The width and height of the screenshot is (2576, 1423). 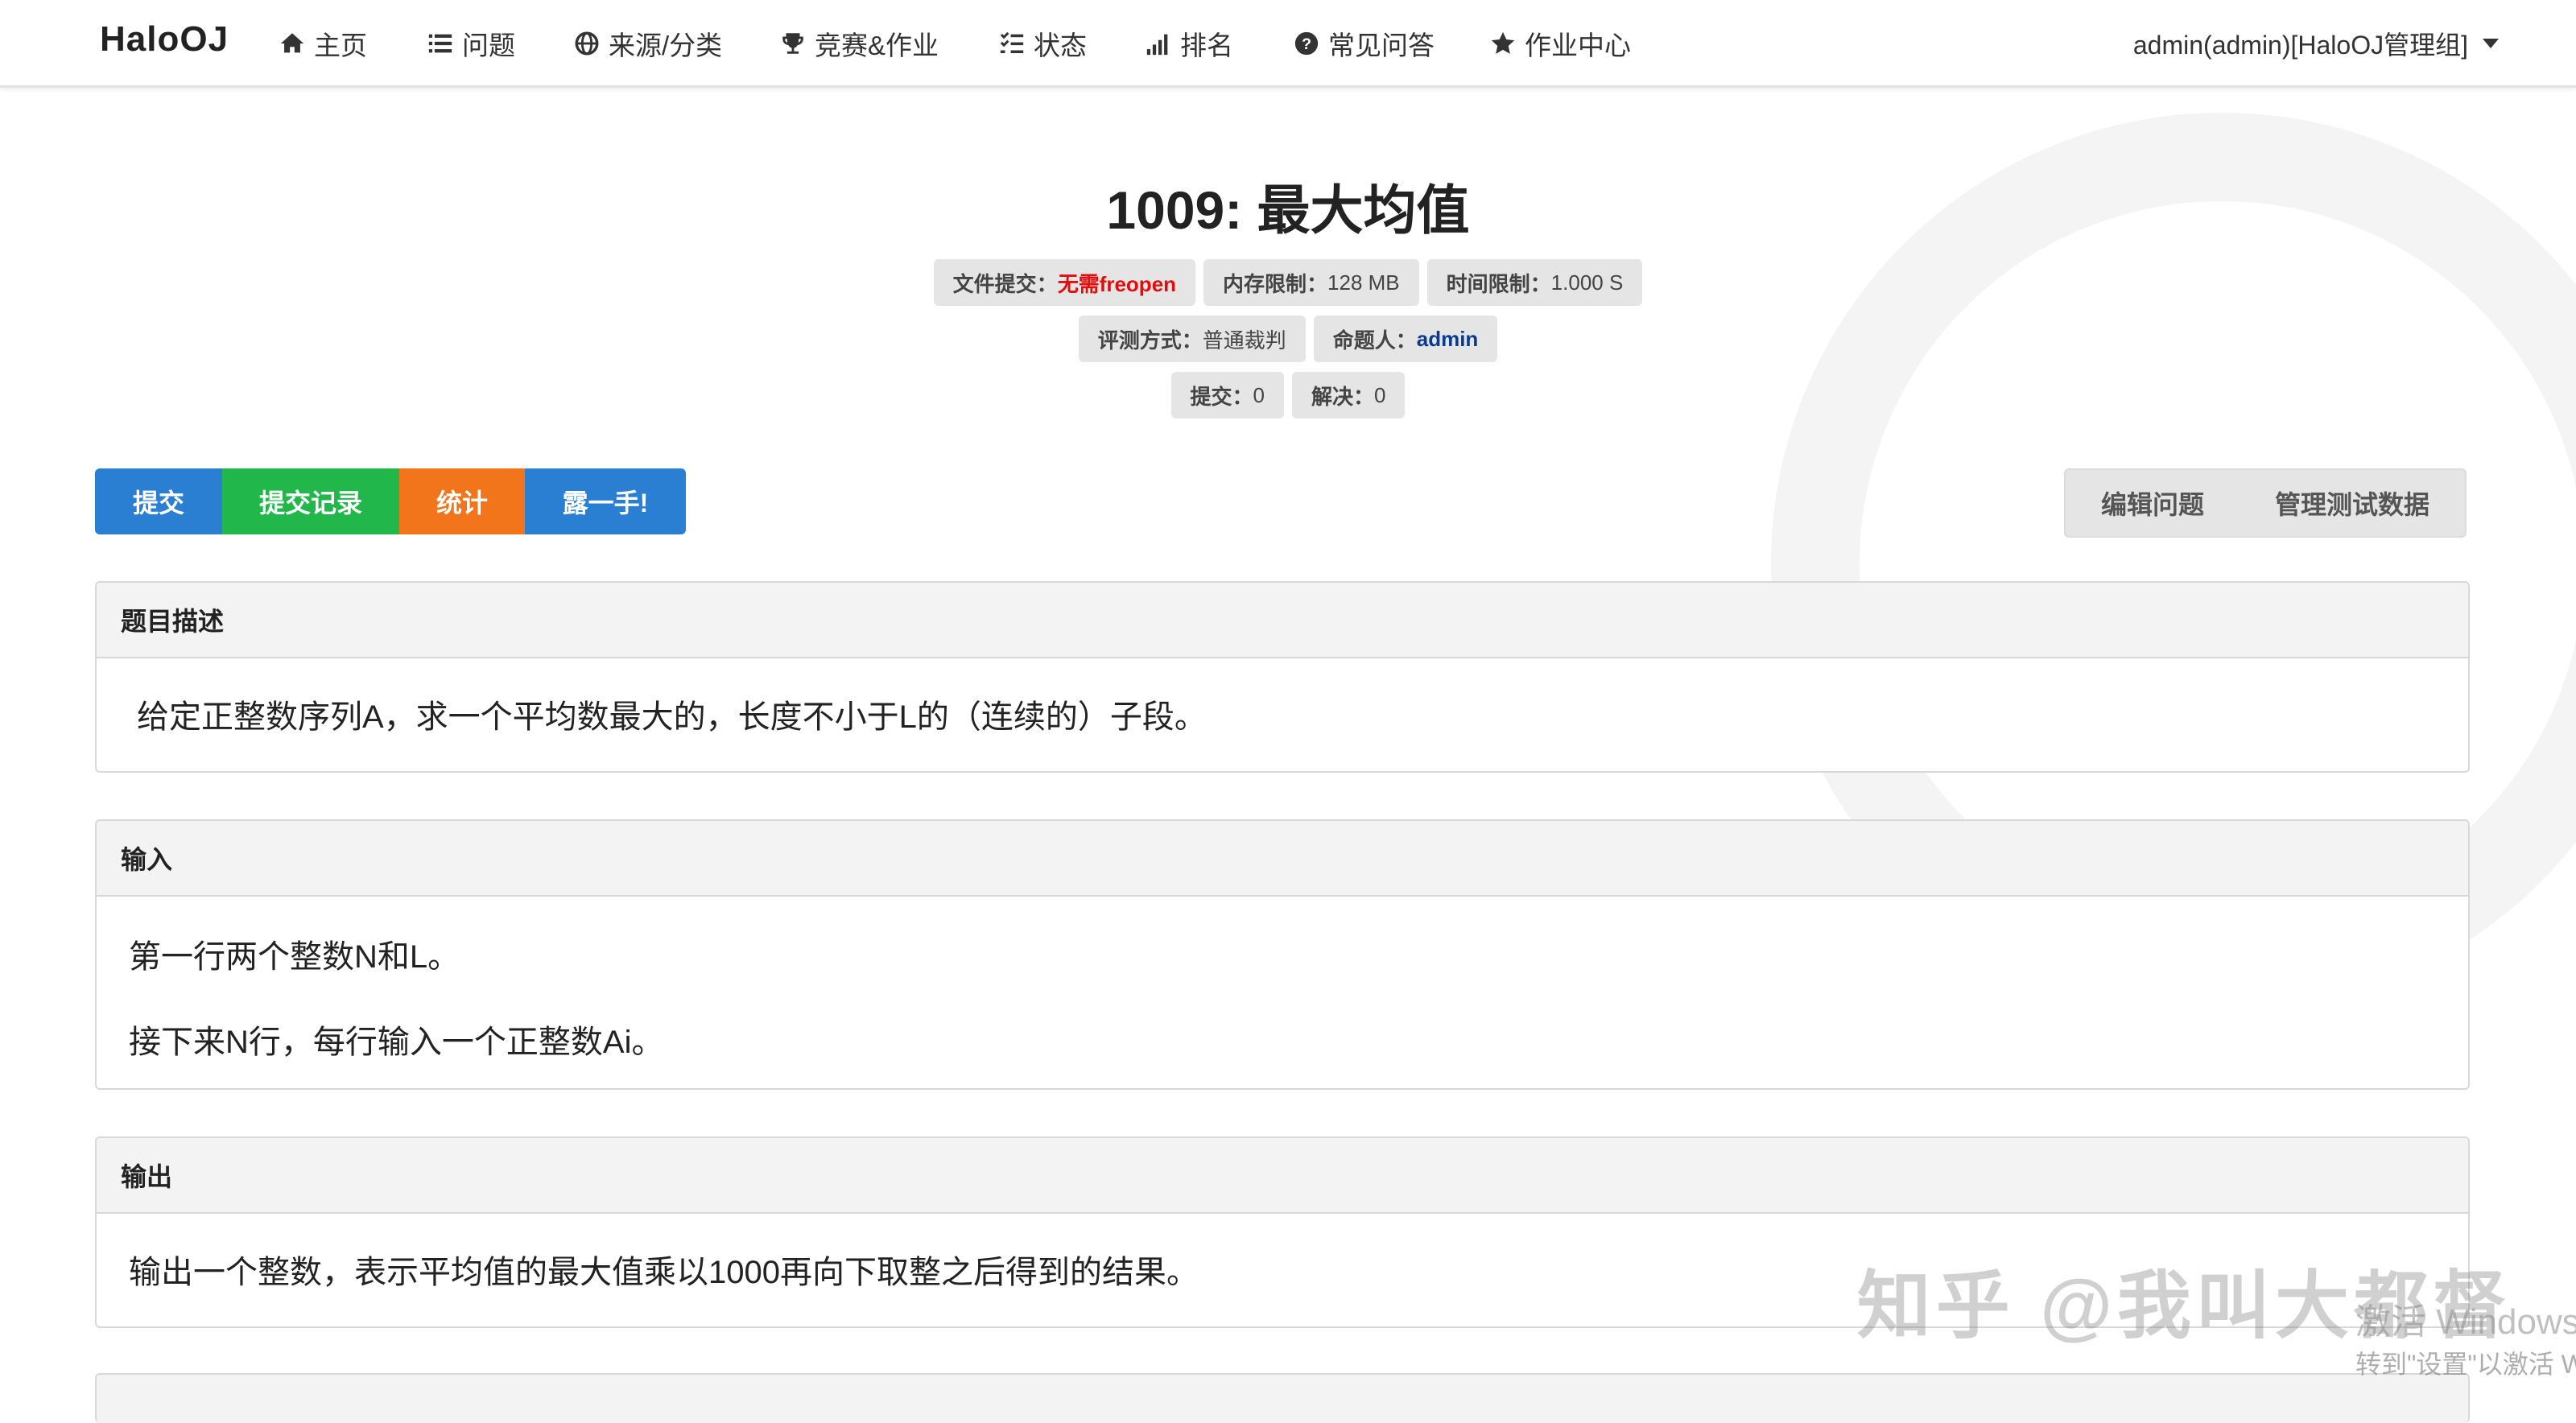 What do you see at coordinates (2352, 503) in the screenshot?
I see `manage-test-data-button: 管理测试数据` at bounding box center [2352, 503].